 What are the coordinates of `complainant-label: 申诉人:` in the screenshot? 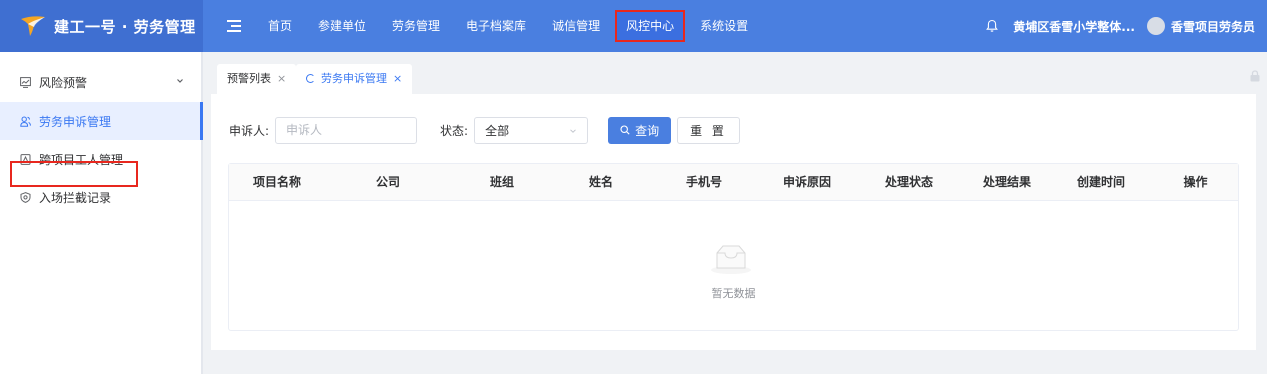 It's located at (249, 130).